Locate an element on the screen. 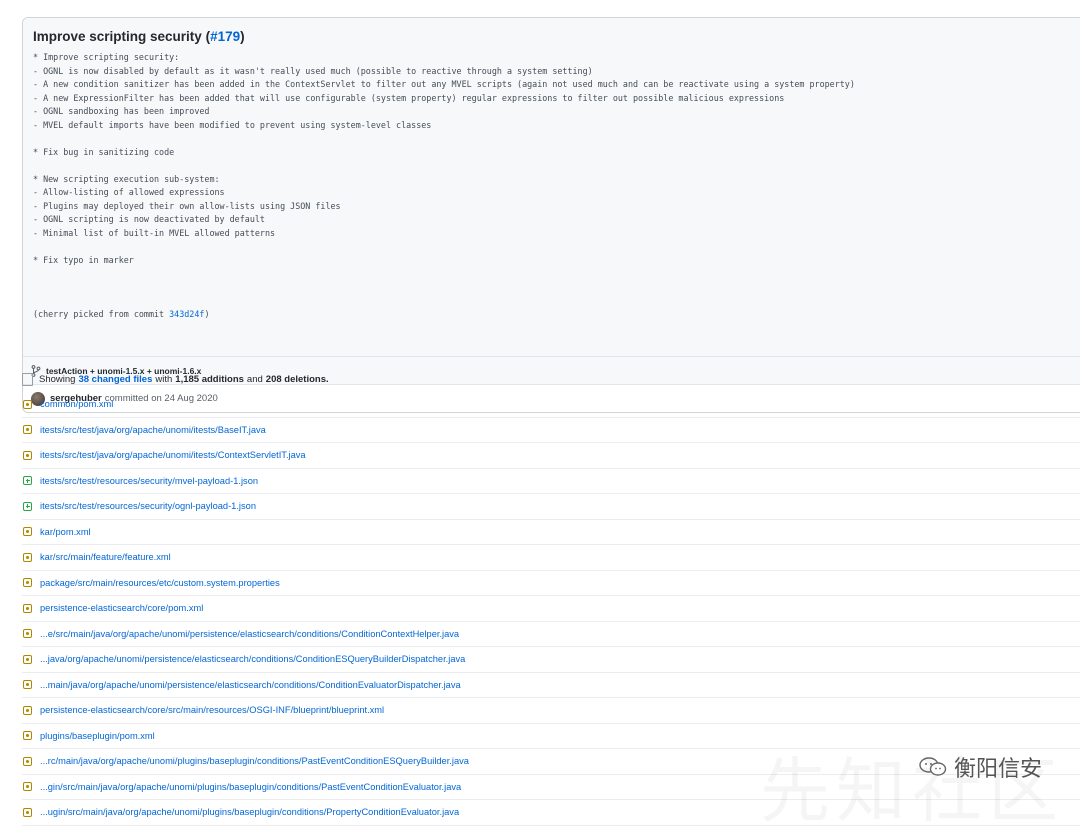 Image resolution: width=1080 pixels, height=836 pixels. cherry-pick-hash-link: 343d24f is located at coordinates (186, 314).